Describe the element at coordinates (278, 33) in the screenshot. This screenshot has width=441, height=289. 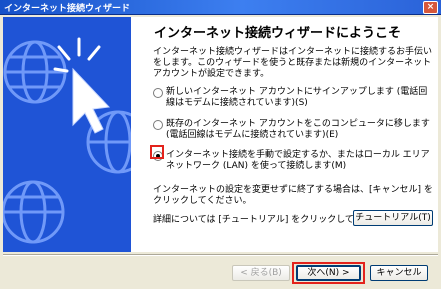
I see `page-title: インターネット接続ウィザードにようこそ` at that location.